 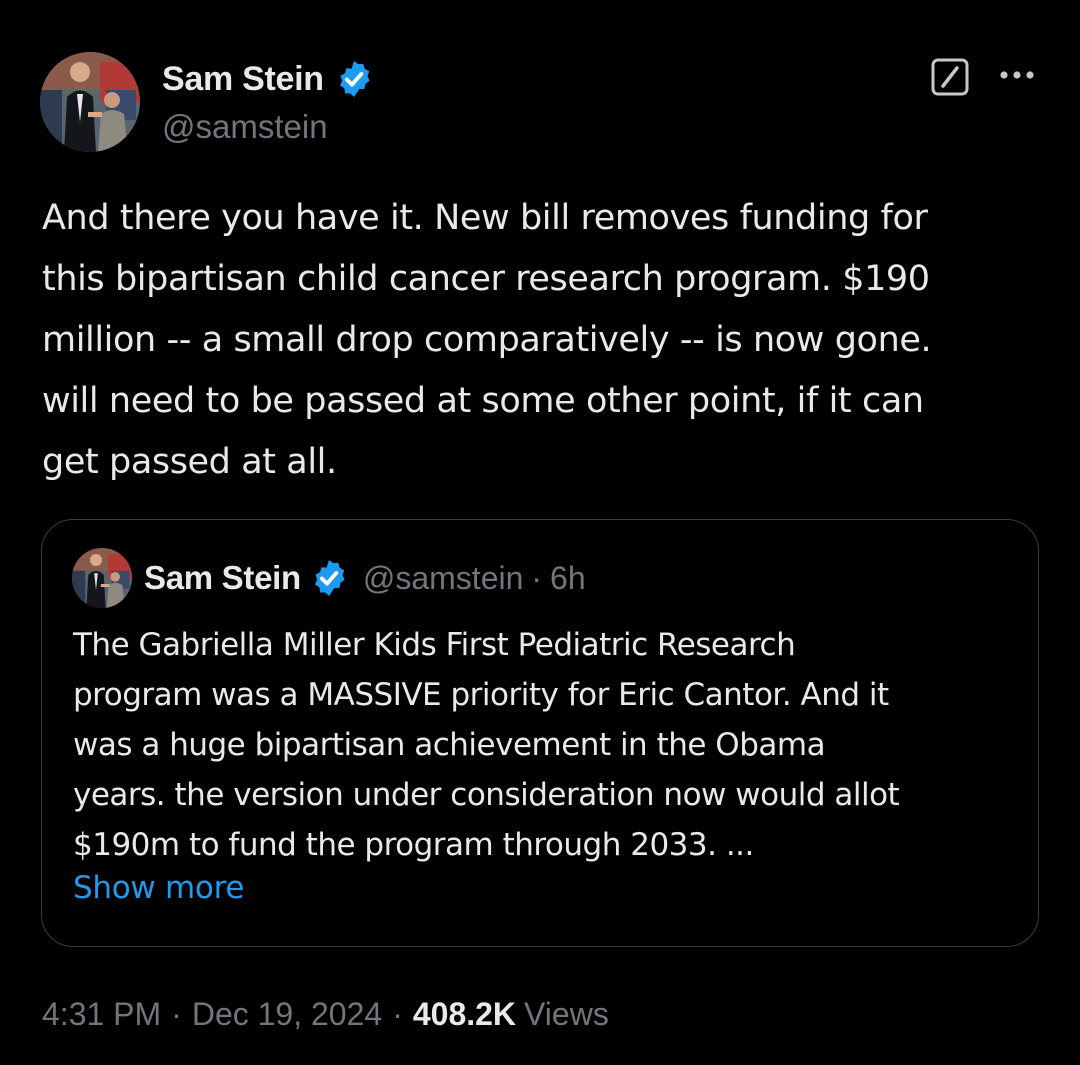 I want to click on author-display-name: Sam Stein, so click(x=243, y=79).